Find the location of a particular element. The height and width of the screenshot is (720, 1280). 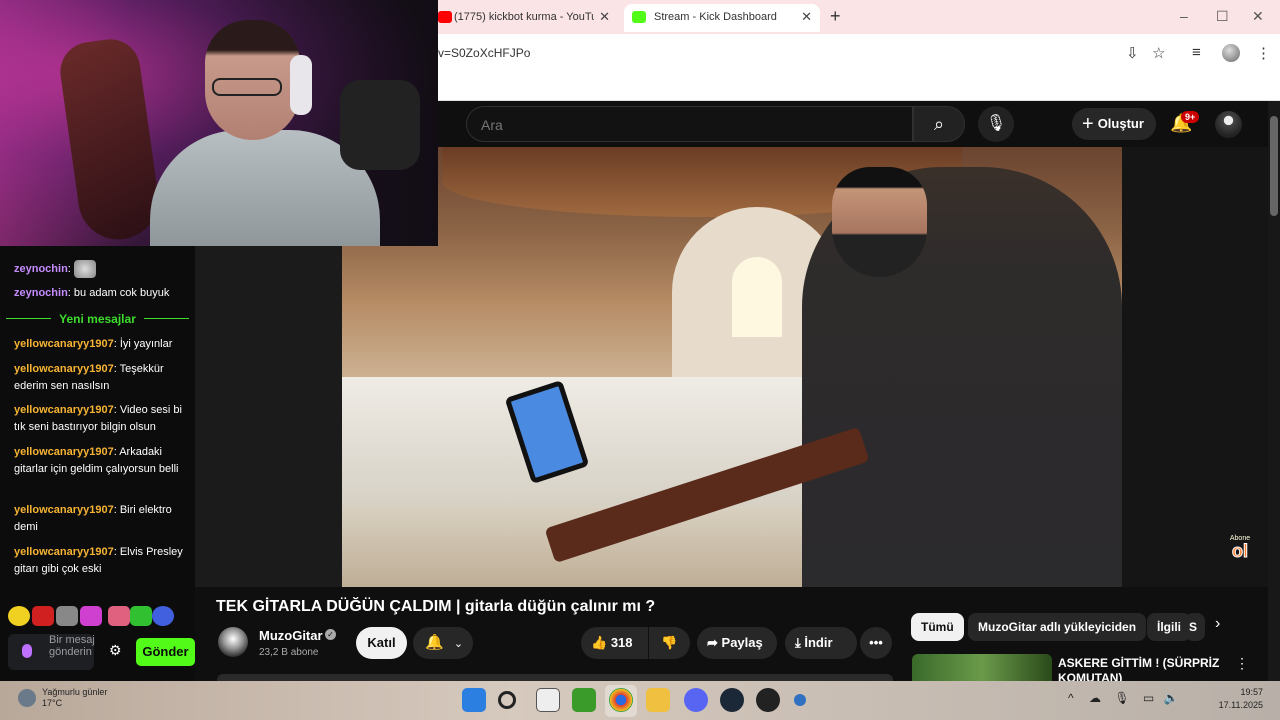

rock-emote-icon is located at coordinates (67, 616).